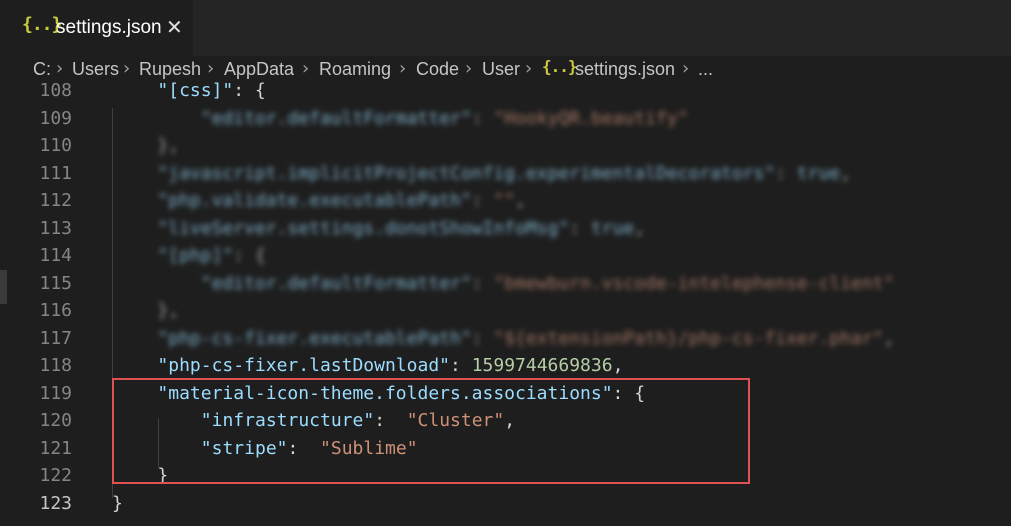 The image size is (1011, 526). I want to click on code-line: "[css]": {, so click(211, 90).